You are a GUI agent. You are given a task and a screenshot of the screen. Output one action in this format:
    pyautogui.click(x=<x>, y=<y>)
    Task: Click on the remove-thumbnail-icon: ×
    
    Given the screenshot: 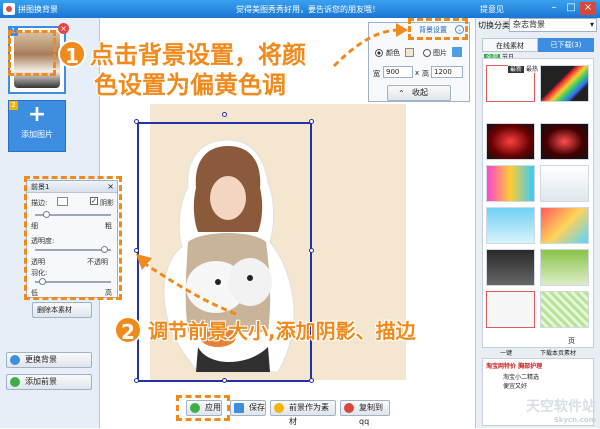 What is the action you would take?
    pyautogui.click(x=63, y=28)
    